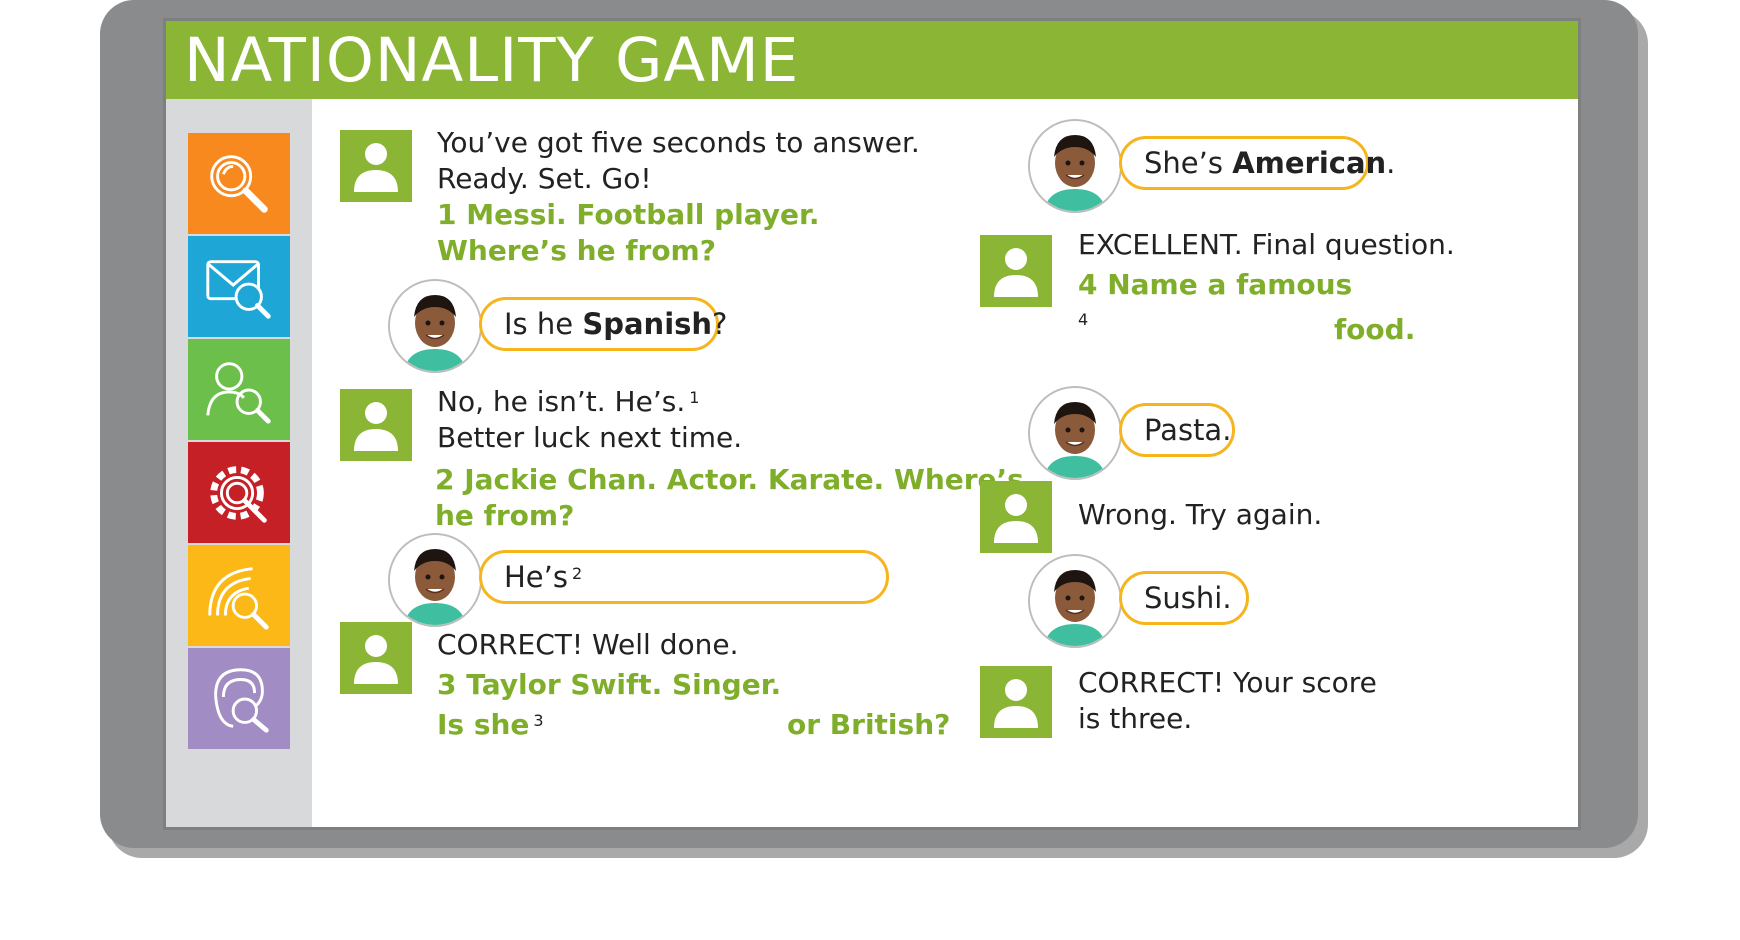 Image resolution: width=1740 pixels, height=940 pixels. I want to click on answer-text: ?, so click(720, 324).